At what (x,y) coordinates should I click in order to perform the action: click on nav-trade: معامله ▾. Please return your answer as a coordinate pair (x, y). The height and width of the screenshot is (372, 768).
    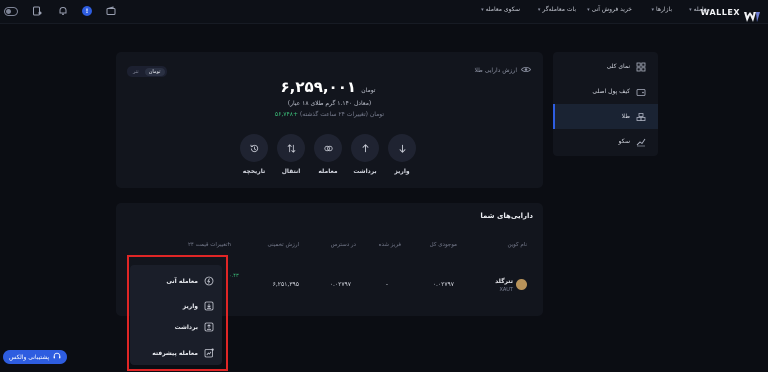
    Looking at the image, I should click on (699, 9).